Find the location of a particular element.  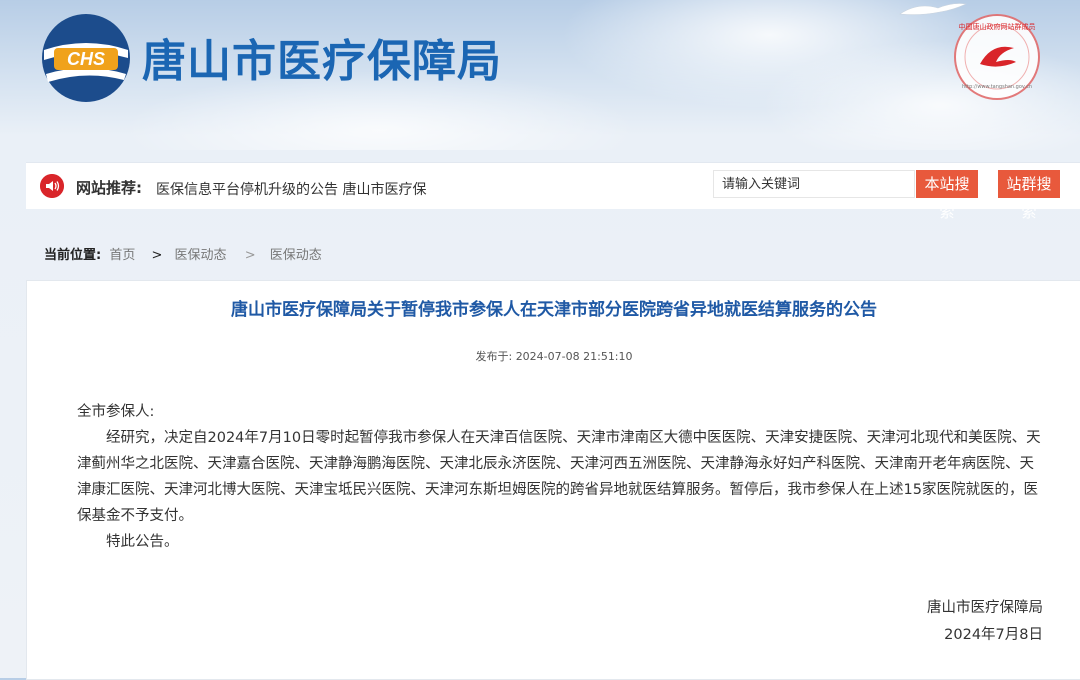

seal-text: 中国唐山政府网站群成员 is located at coordinates (997, 26).